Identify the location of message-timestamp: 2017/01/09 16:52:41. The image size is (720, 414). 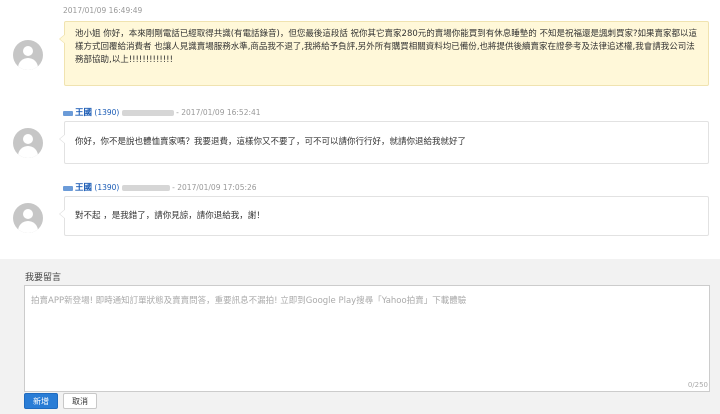
(221, 112).